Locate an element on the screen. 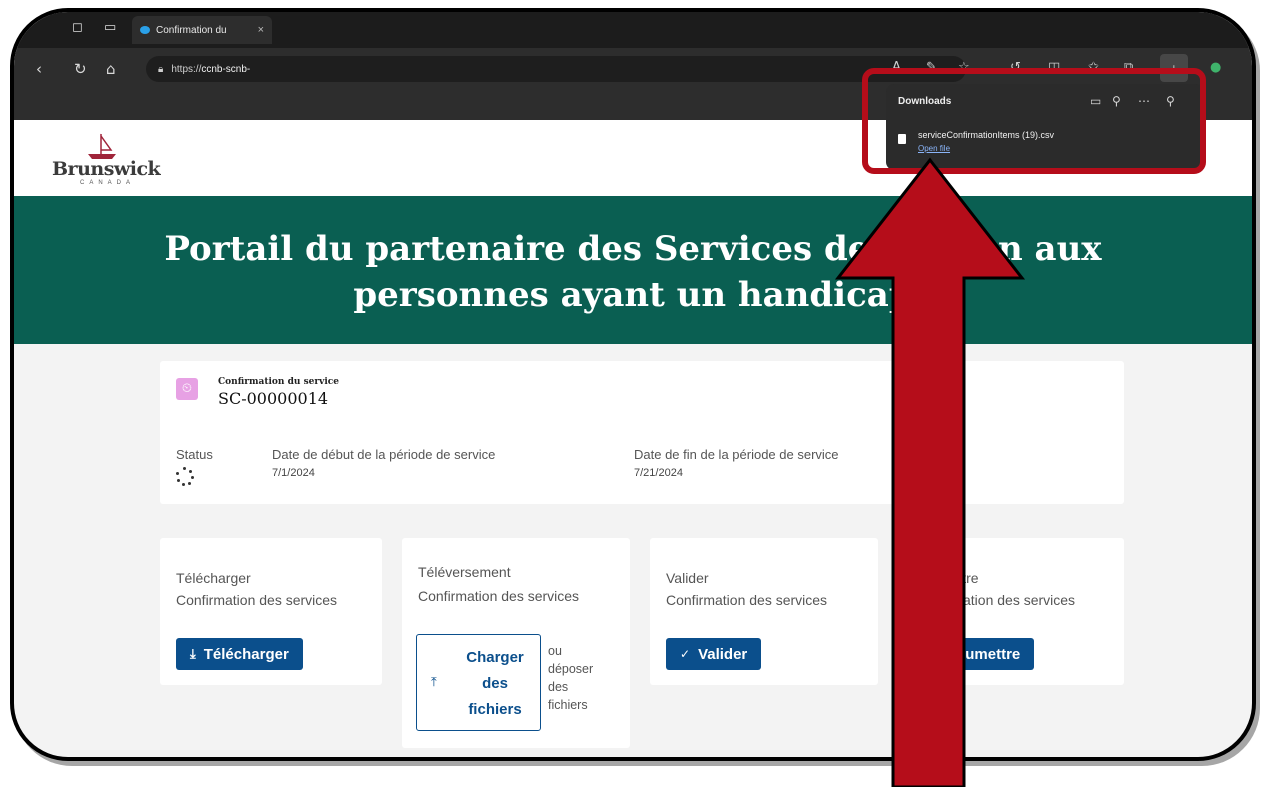 This screenshot has width=1261, height=787. red-arrow-annotation is located at coordinates (930, 472).